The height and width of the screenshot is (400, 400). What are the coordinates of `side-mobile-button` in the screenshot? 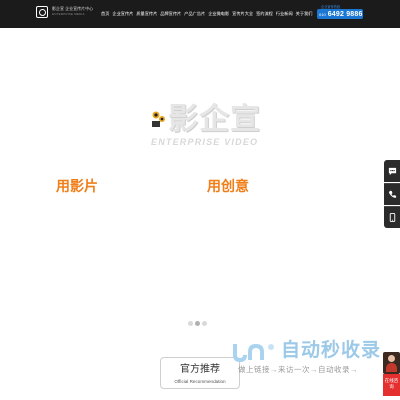 It's located at (392, 217).